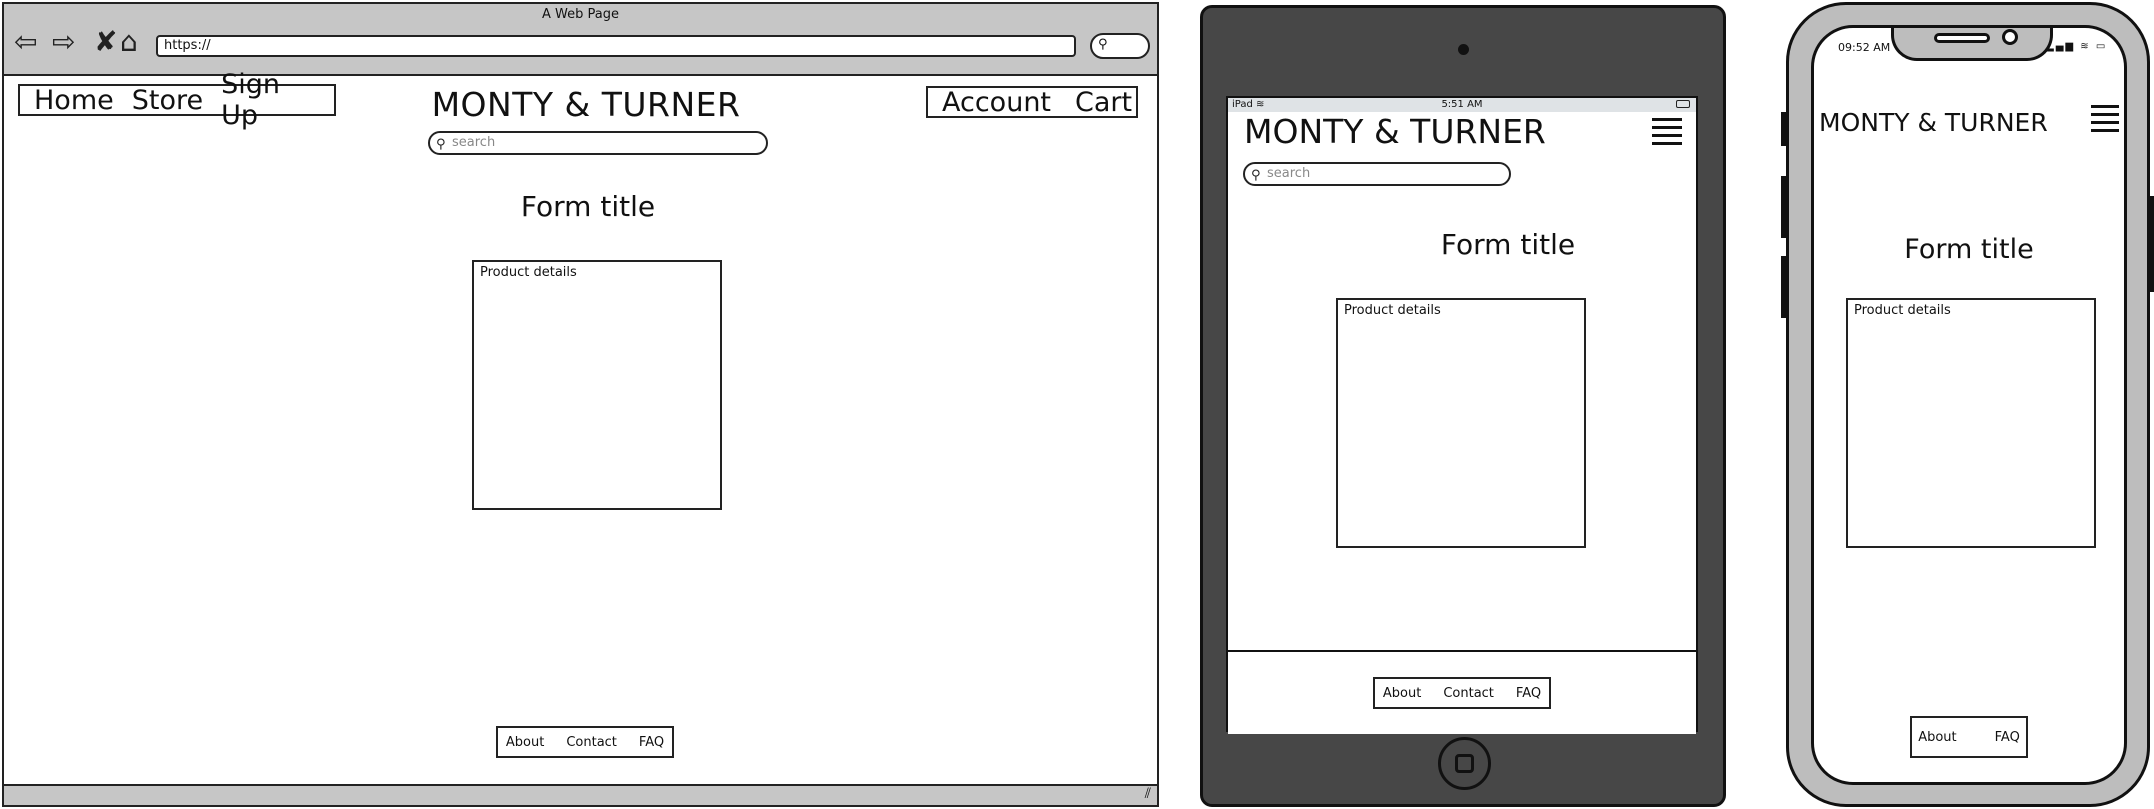 Image resolution: width=2154 pixels, height=809 pixels. Describe the element at coordinates (1972, 44) in the screenshot. I see `phone-notch` at that location.